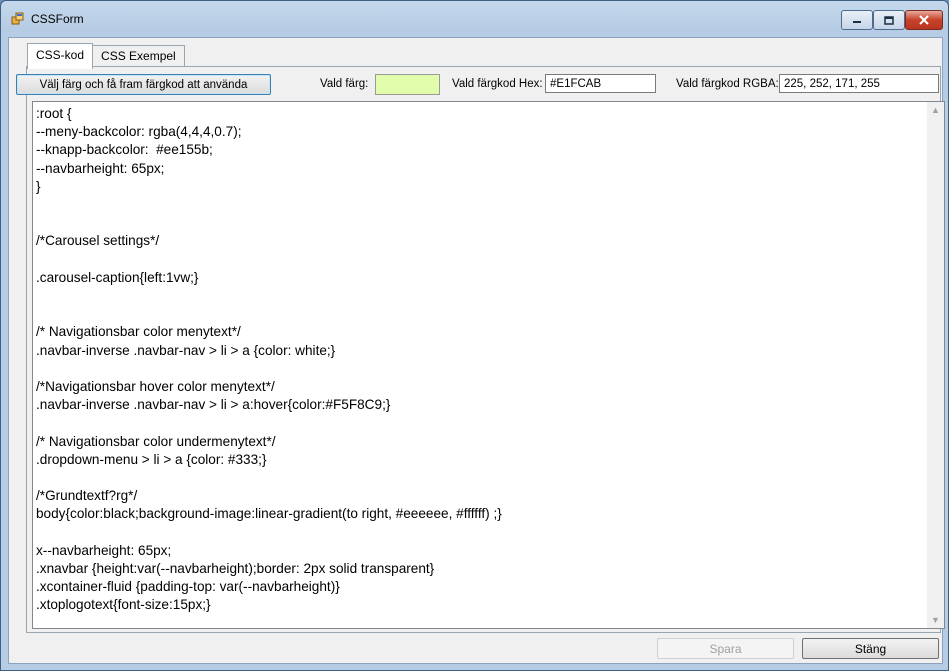 The image size is (949, 671). I want to click on close-window-button, so click(924, 20).